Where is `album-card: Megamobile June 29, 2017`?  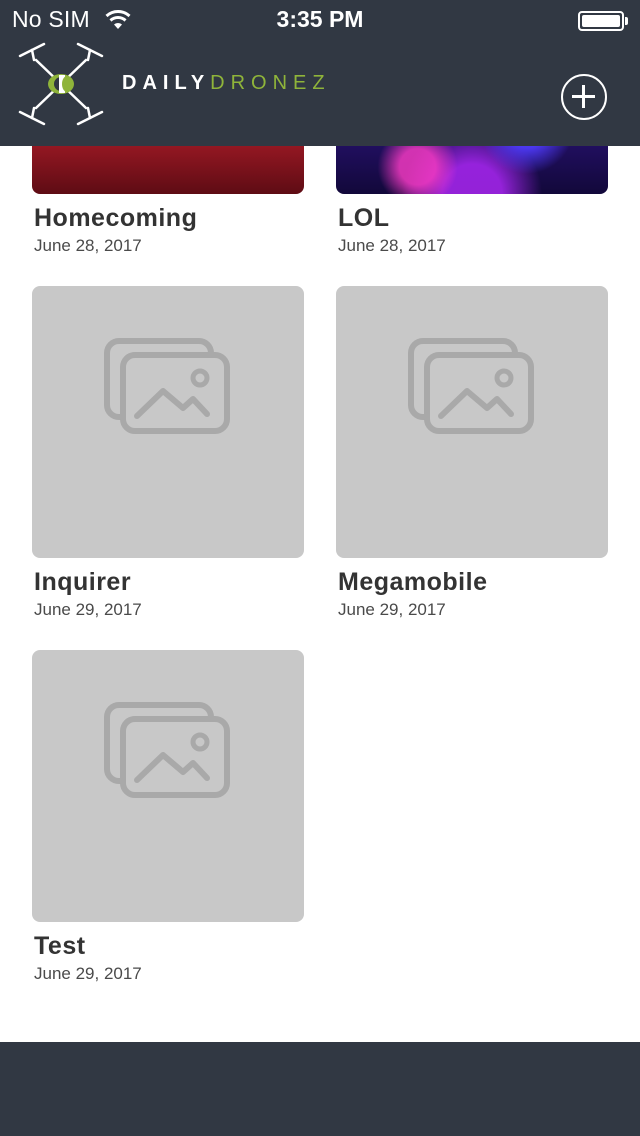 album-card: Megamobile June 29, 2017 is located at coordinates (472, 452).